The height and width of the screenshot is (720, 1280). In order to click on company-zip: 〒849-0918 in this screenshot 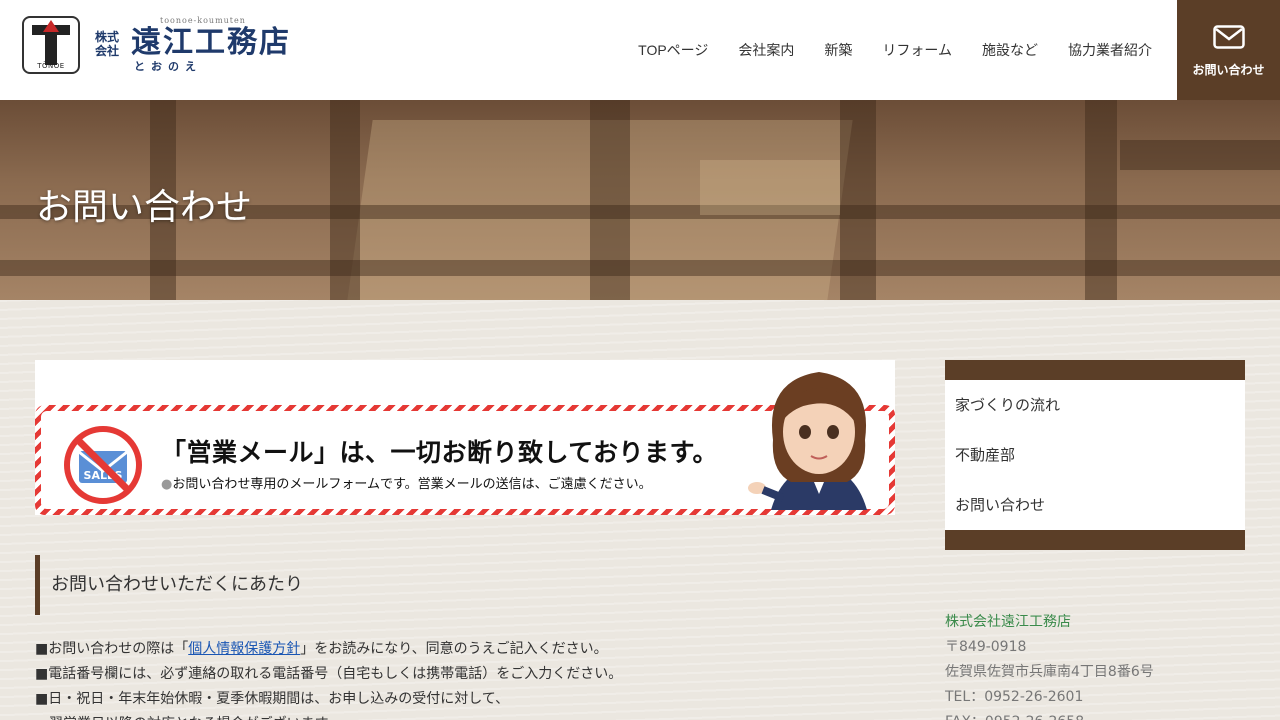, I will do `click(986, 647)`.